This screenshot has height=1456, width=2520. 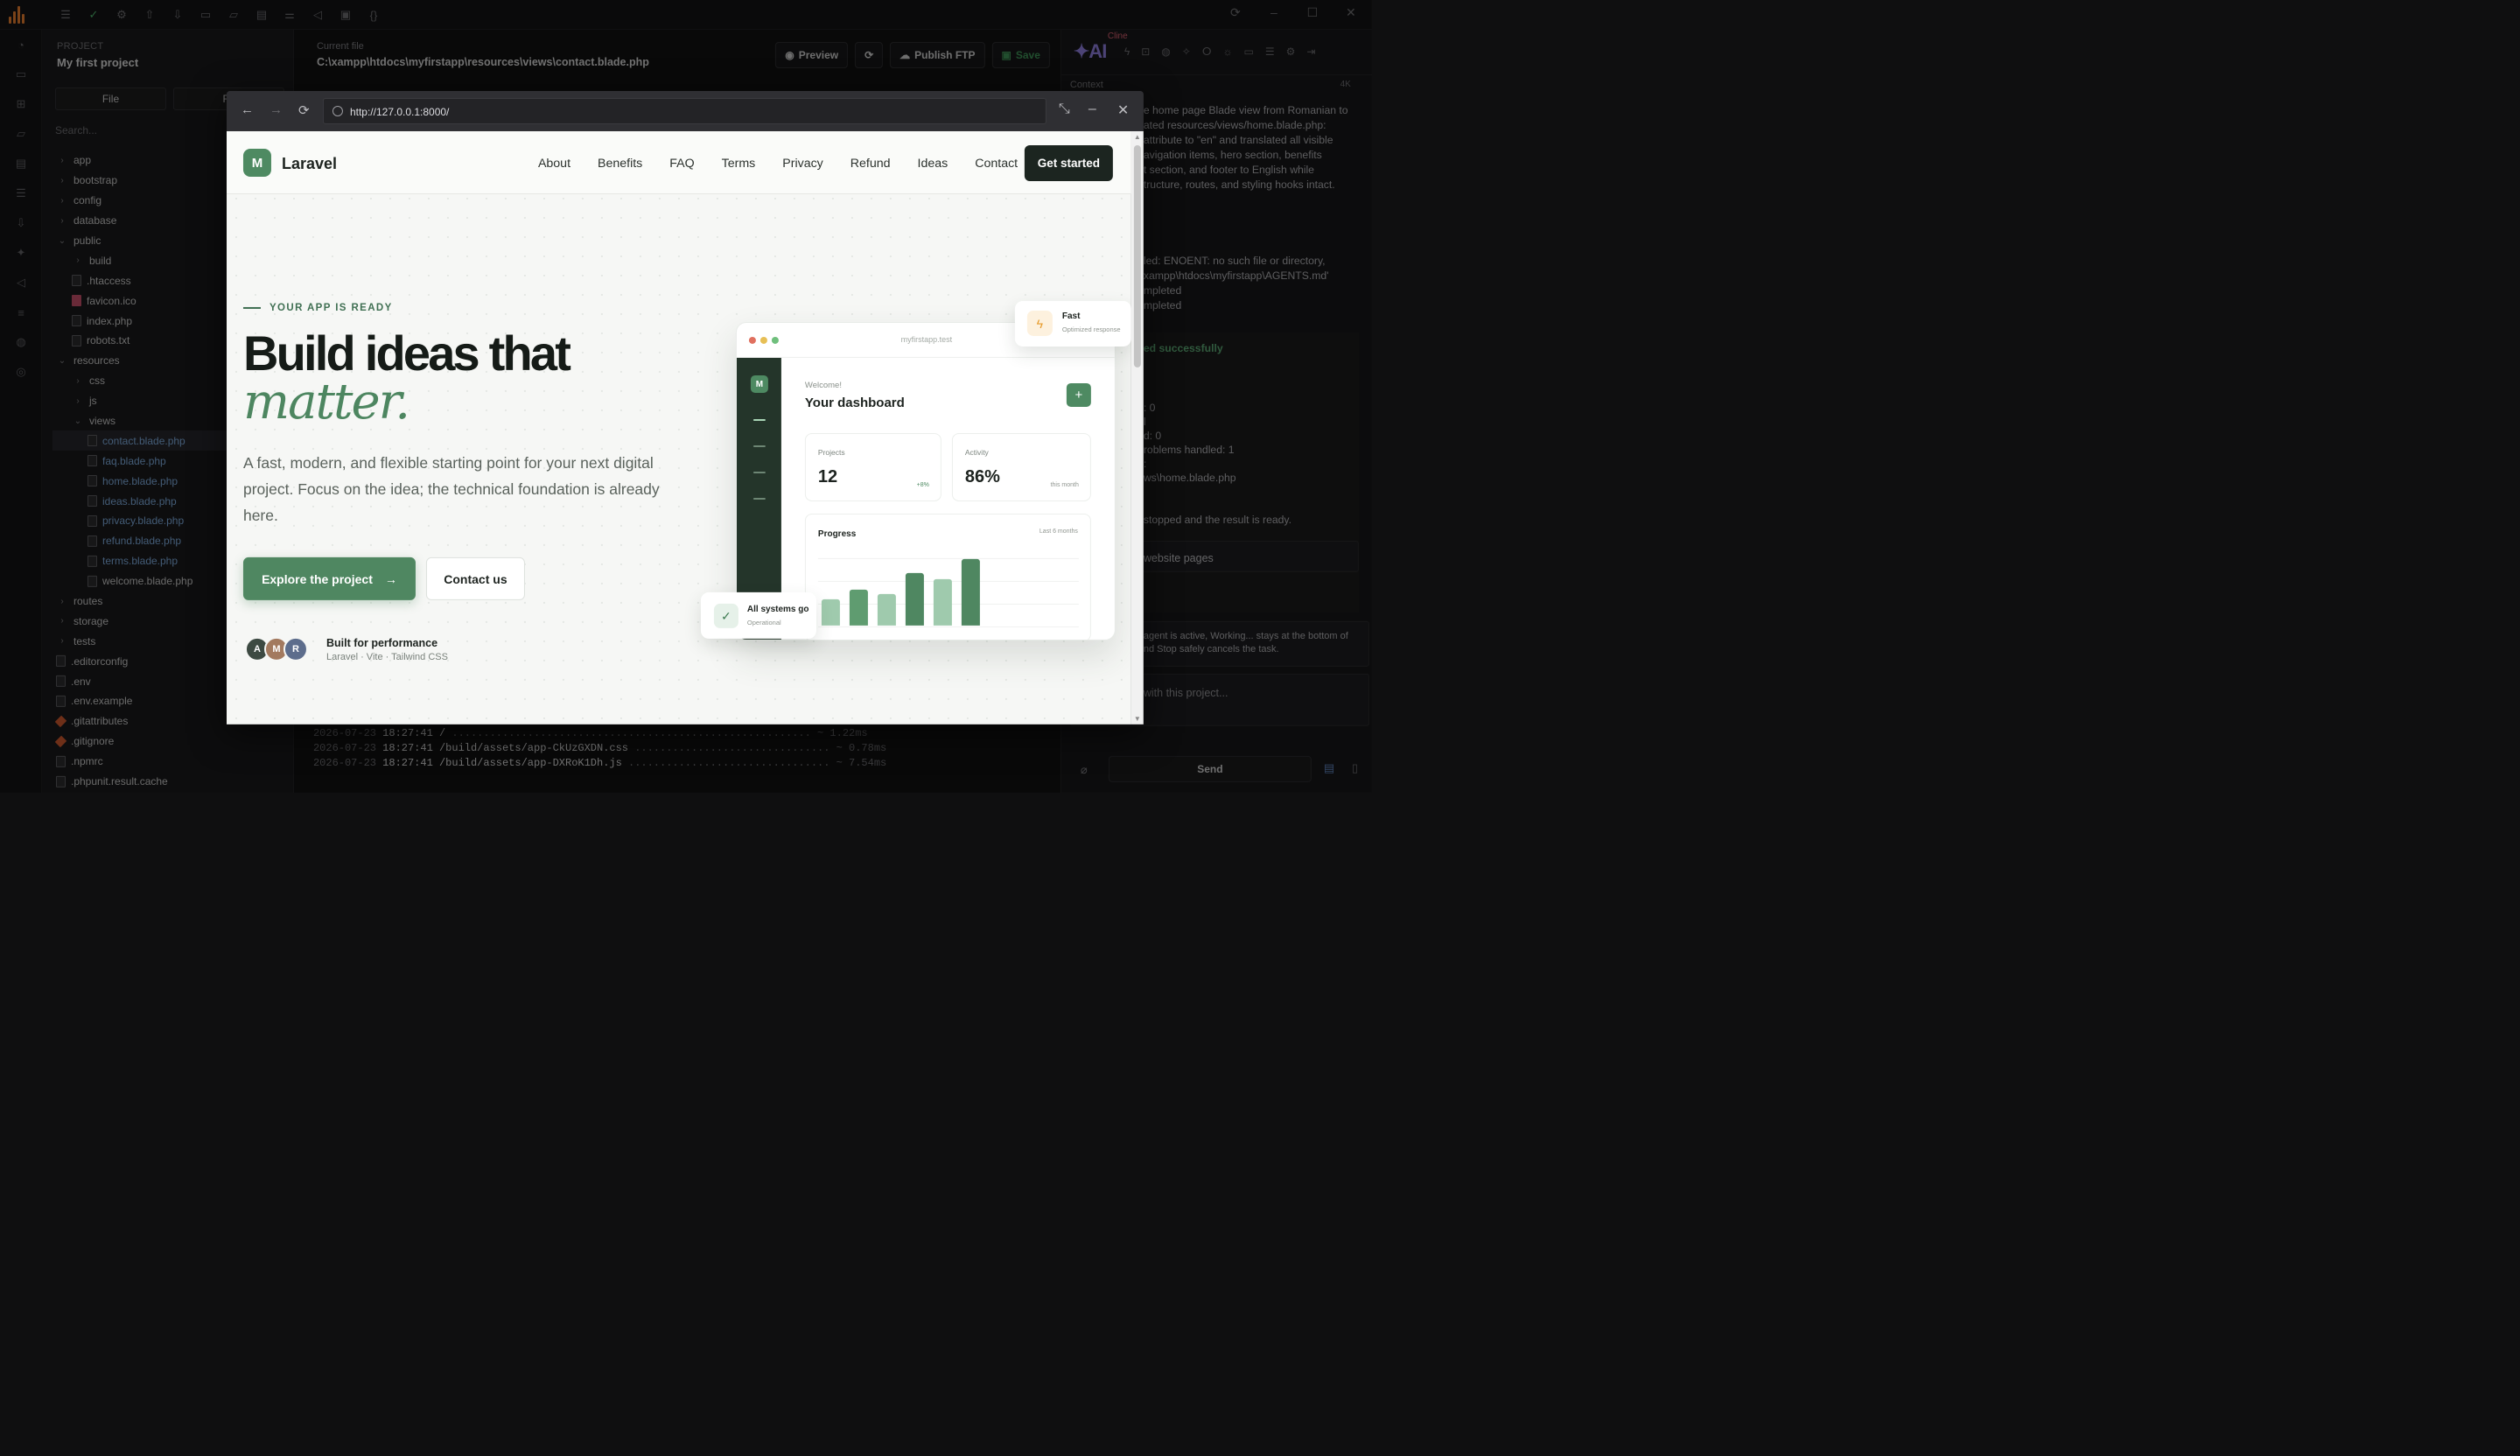 What do you see at coordinates (1092, 109) in the screenshot?
I see `minimize-icon: –` at bounding box center [1092, 109].